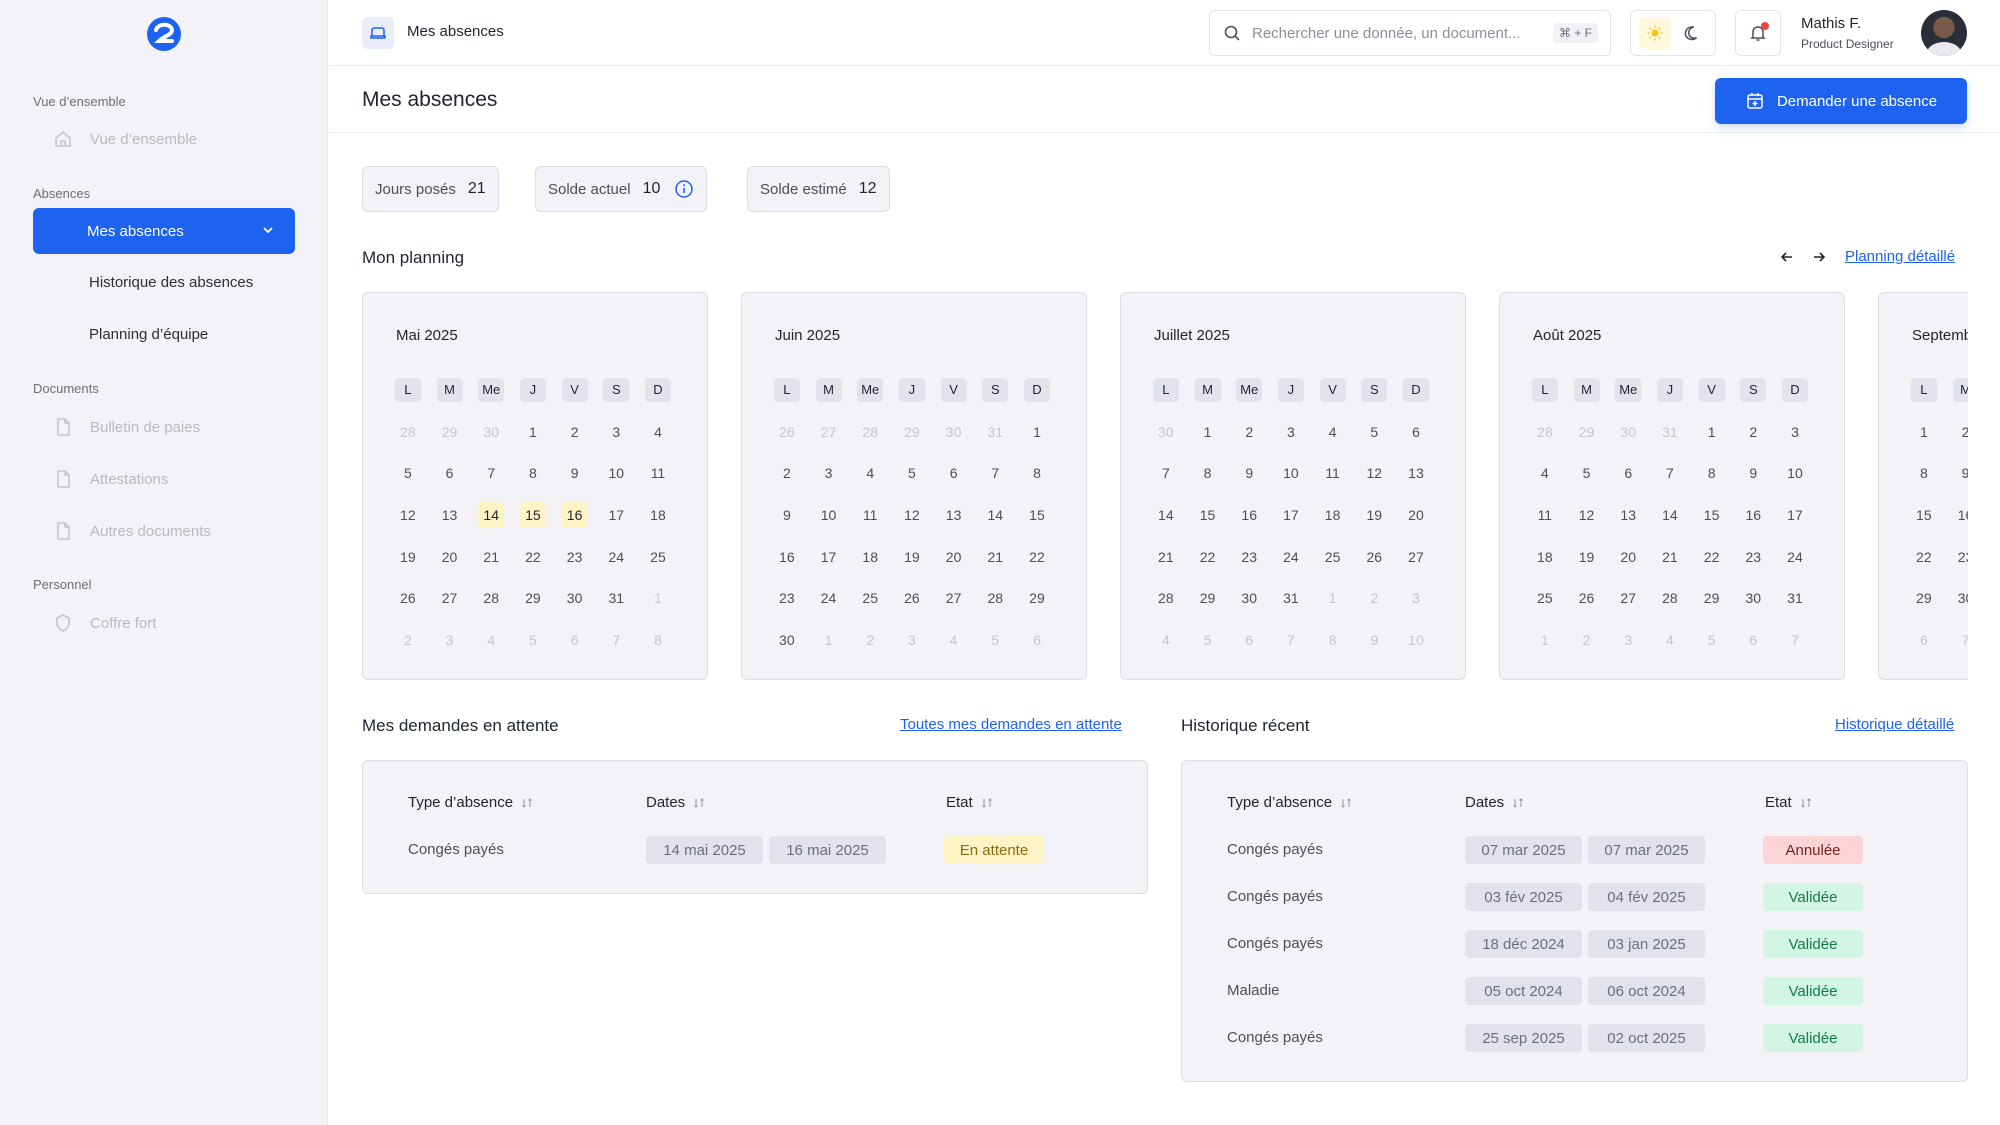 The height and width of the screenshot is (1125, 2000). Describe the element at coordinates (470, 802) in the screenshot. I see `column-header: Type d’absence` at that location.